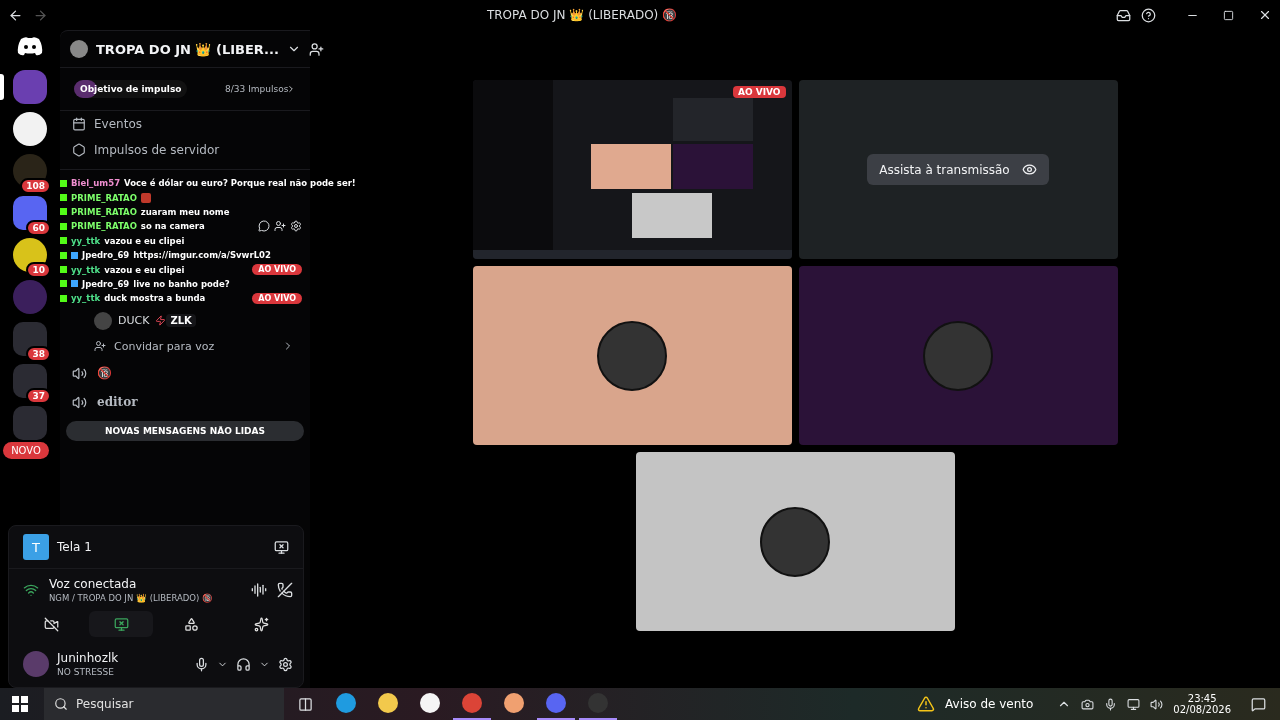  Describe the element at coordinates (15, 15) in the screenshot. I see `back-icon` at that location.